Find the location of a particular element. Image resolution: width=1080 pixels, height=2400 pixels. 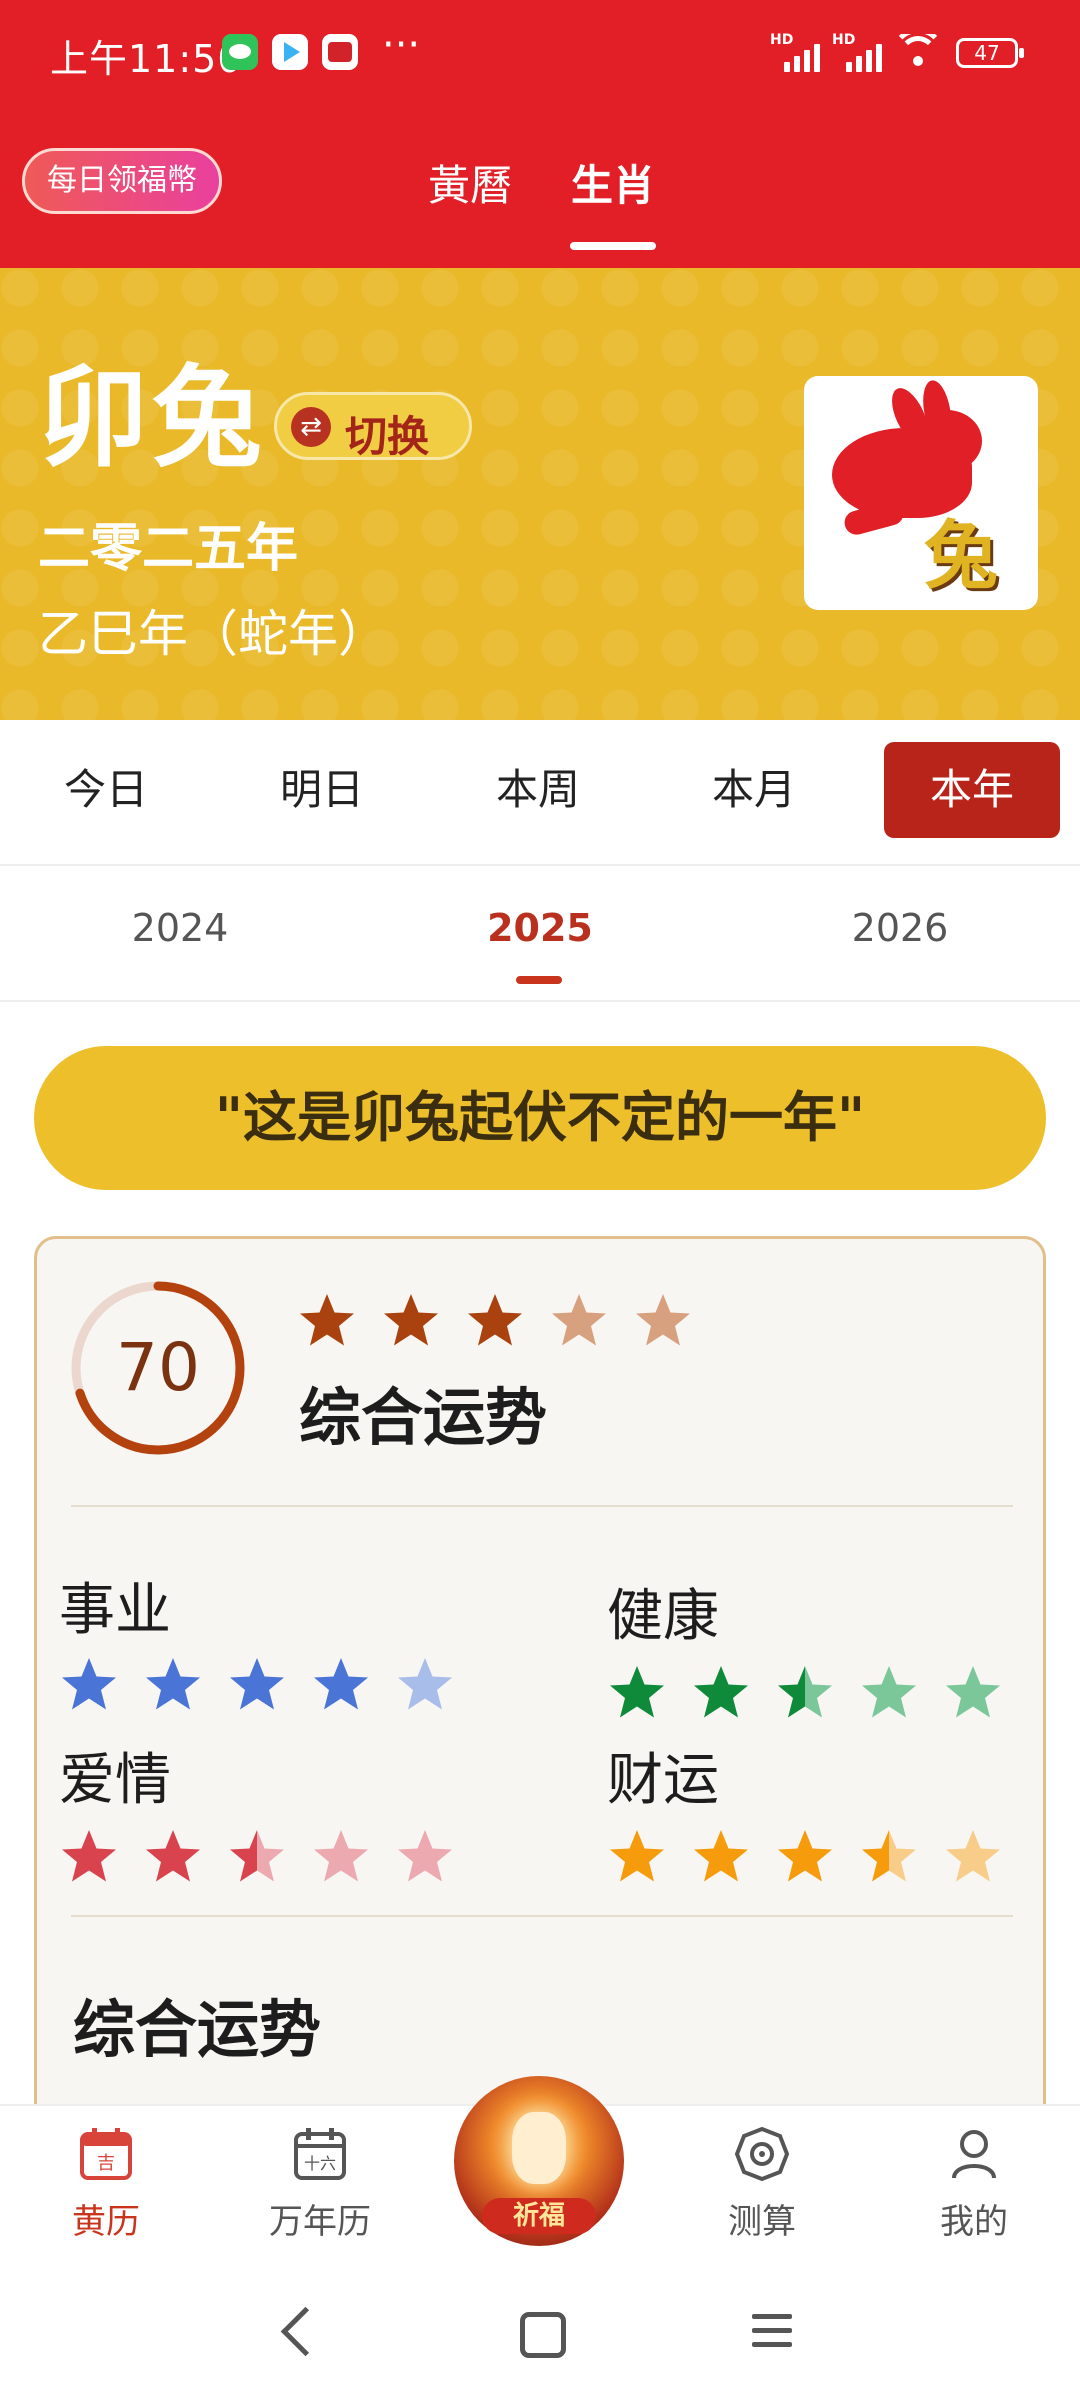

tab-year-2025: 2025 is located at coordinates (540, 928).